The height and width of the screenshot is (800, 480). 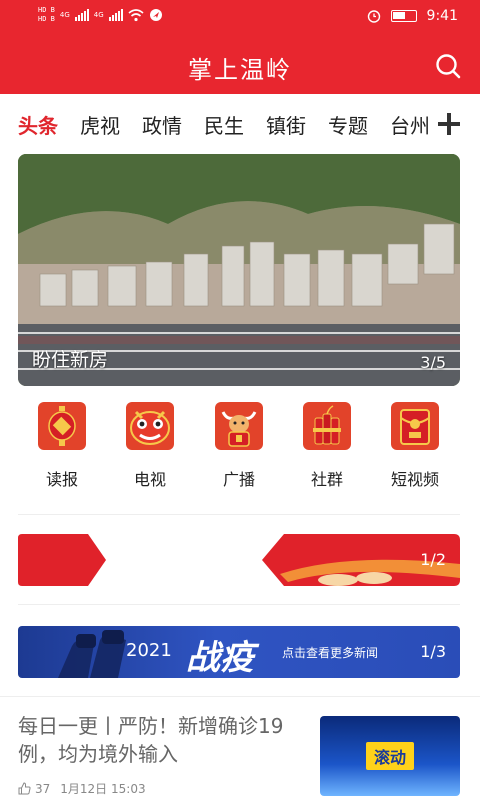 I want to click on search-icon, so click(x=448, y=66).